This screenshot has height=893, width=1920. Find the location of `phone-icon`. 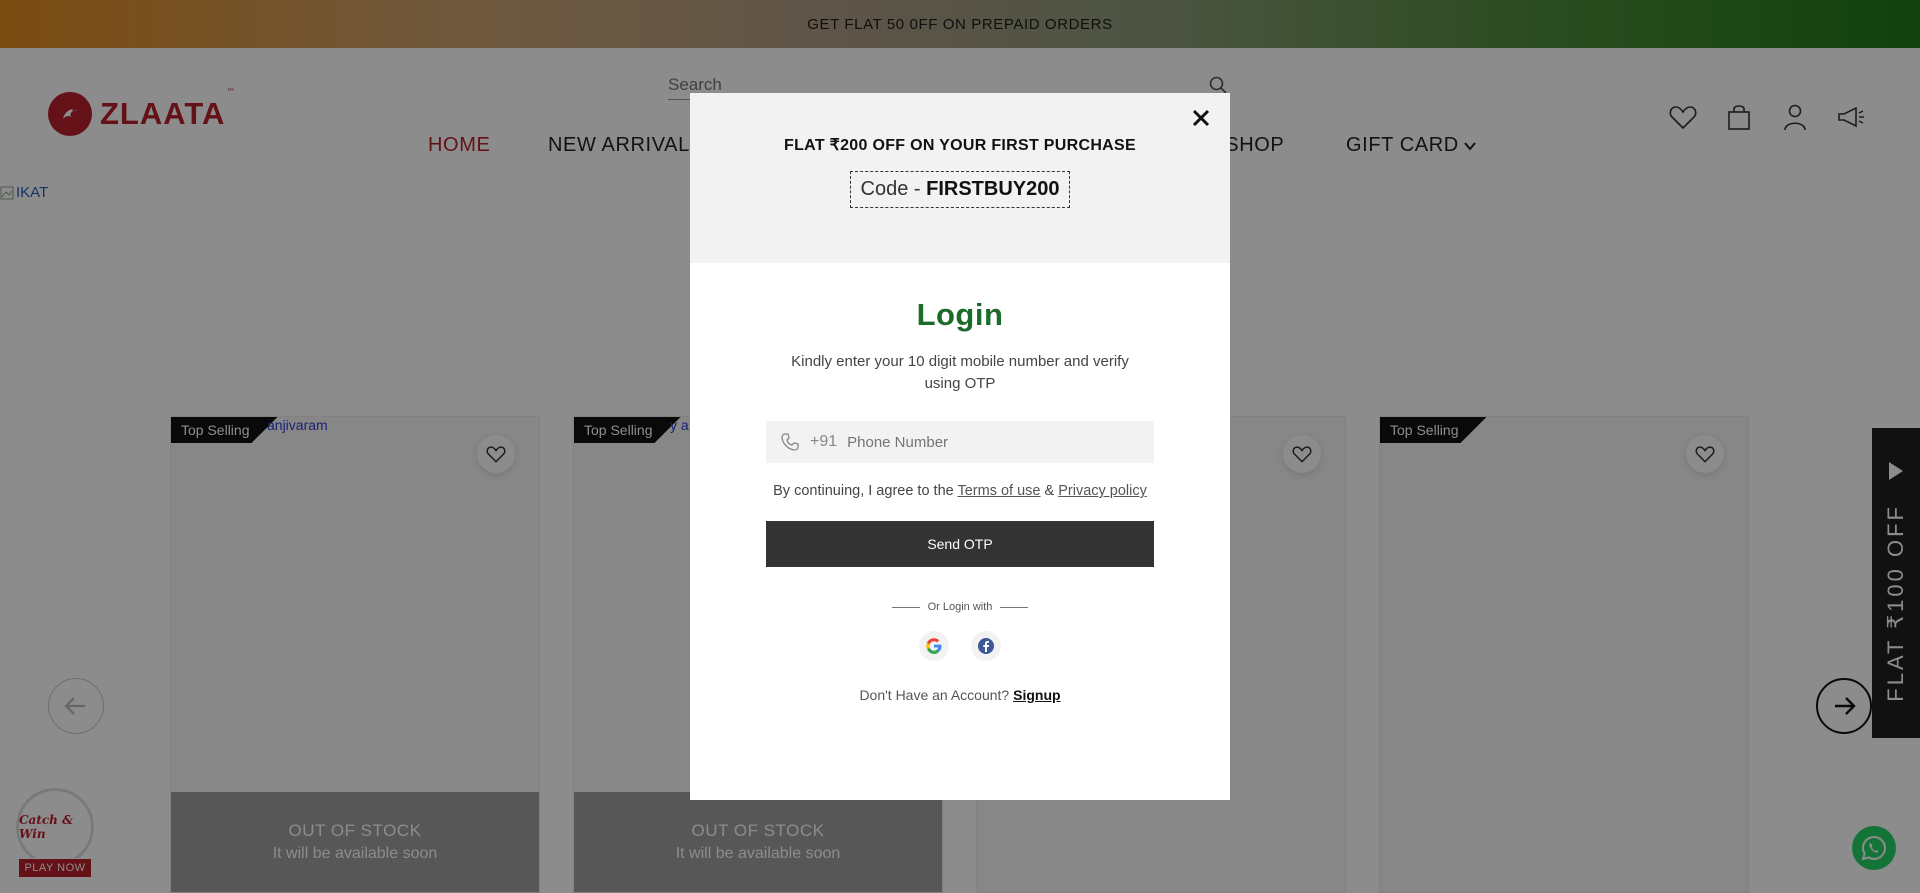

phone-icon is located at coordinates (790, 442).